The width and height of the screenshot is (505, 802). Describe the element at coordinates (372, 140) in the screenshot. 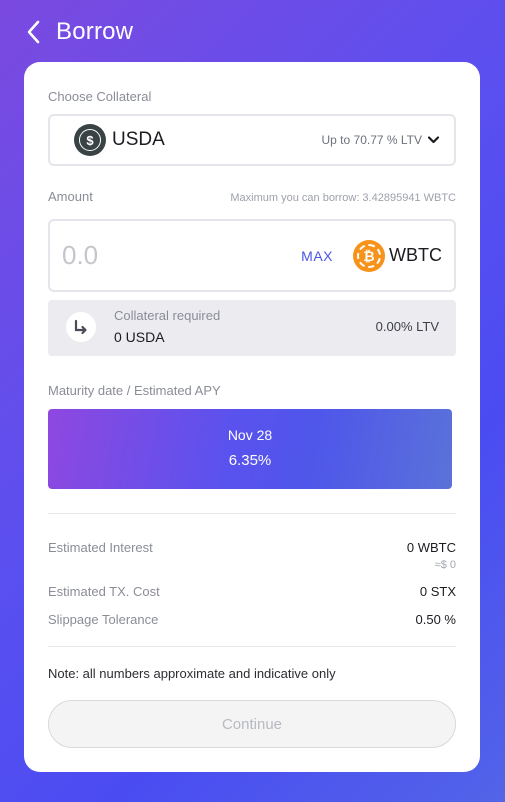

I see `ltv-info-text: Up to 70.77 % LTV` at that location.